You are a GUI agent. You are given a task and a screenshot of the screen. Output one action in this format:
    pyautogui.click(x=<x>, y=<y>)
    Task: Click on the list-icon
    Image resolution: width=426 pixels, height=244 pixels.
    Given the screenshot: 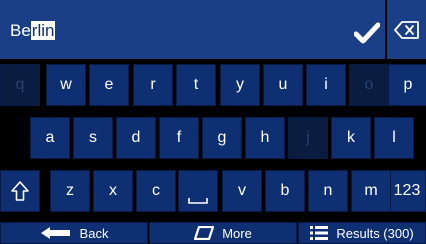 What is the action you would take?
    pyautogui.click(x=319, y=233)
    